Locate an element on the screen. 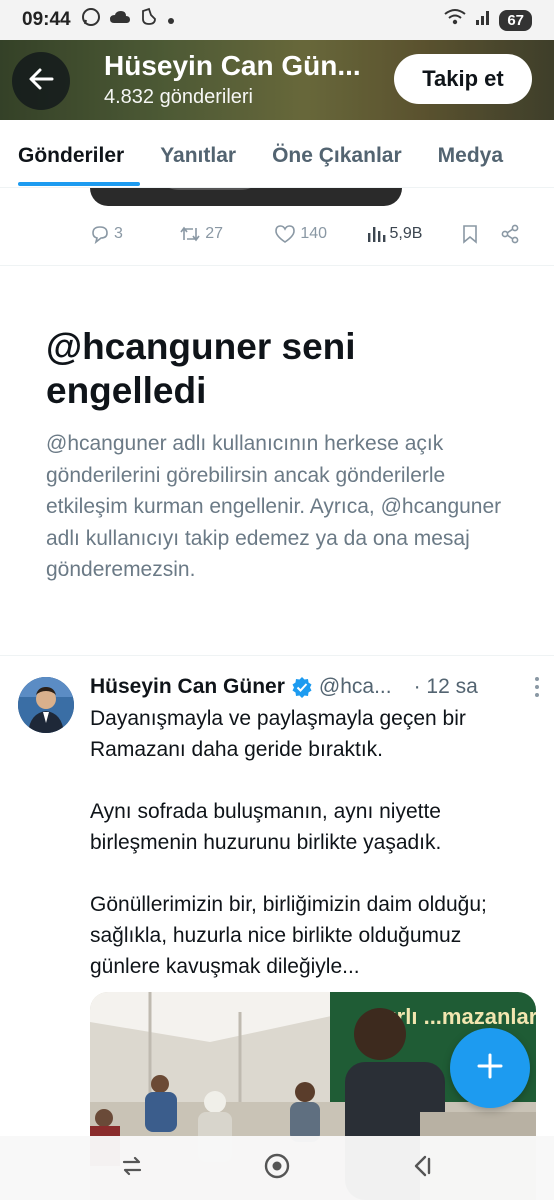  more-options-icon is located at coordinates (537, 687).